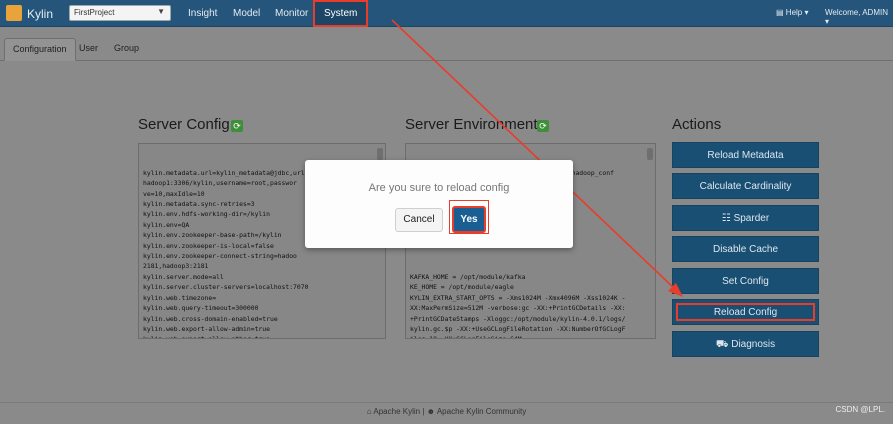 This screenshot has width=893, height=424. I want to click on config-line: kylin.web.export-allow-other=true, so click(258, 336).